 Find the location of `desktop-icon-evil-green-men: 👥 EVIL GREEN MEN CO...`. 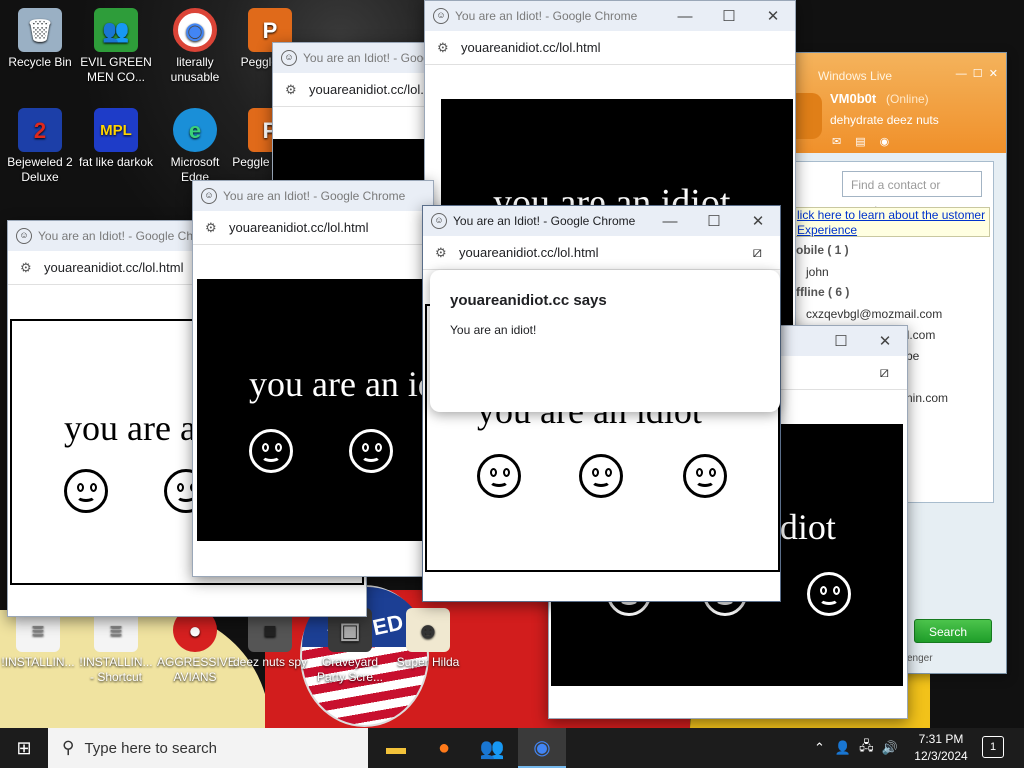

desktop-icon-evil-green-men: 👥 EVIL GREEN MEN CO... is located at coordinates (116, 46).